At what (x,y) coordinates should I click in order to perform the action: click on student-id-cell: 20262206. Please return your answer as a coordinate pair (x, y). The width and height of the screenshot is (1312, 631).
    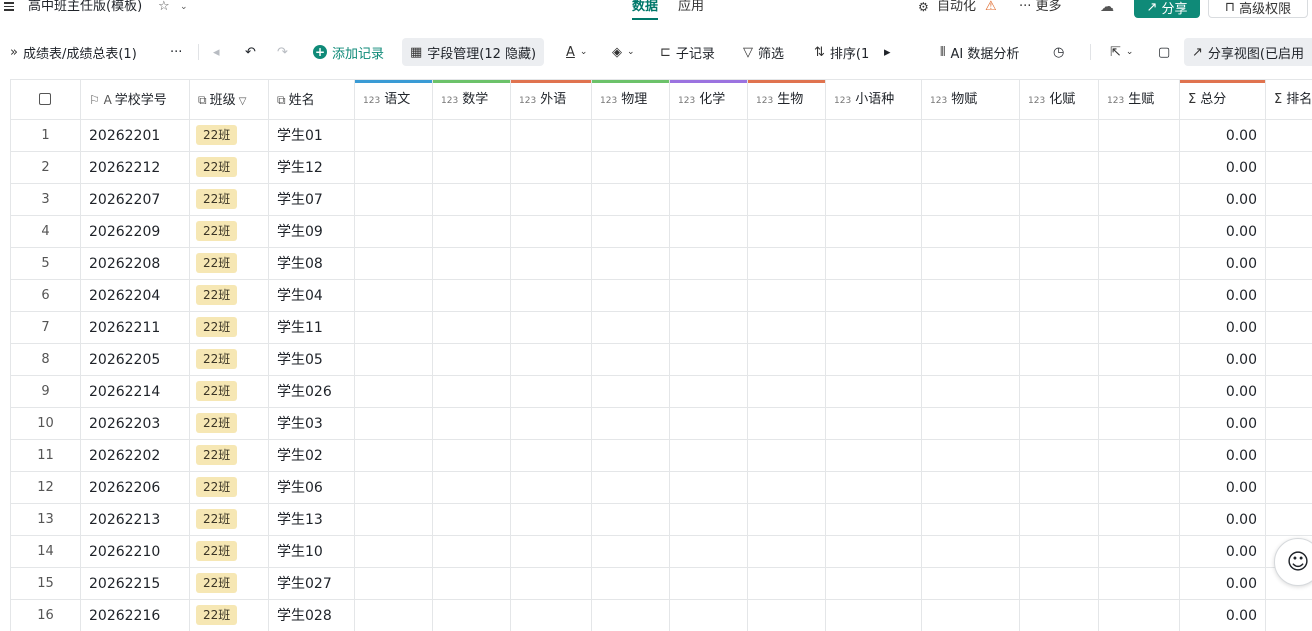
    Looking at the image, I should click on (135, 488).